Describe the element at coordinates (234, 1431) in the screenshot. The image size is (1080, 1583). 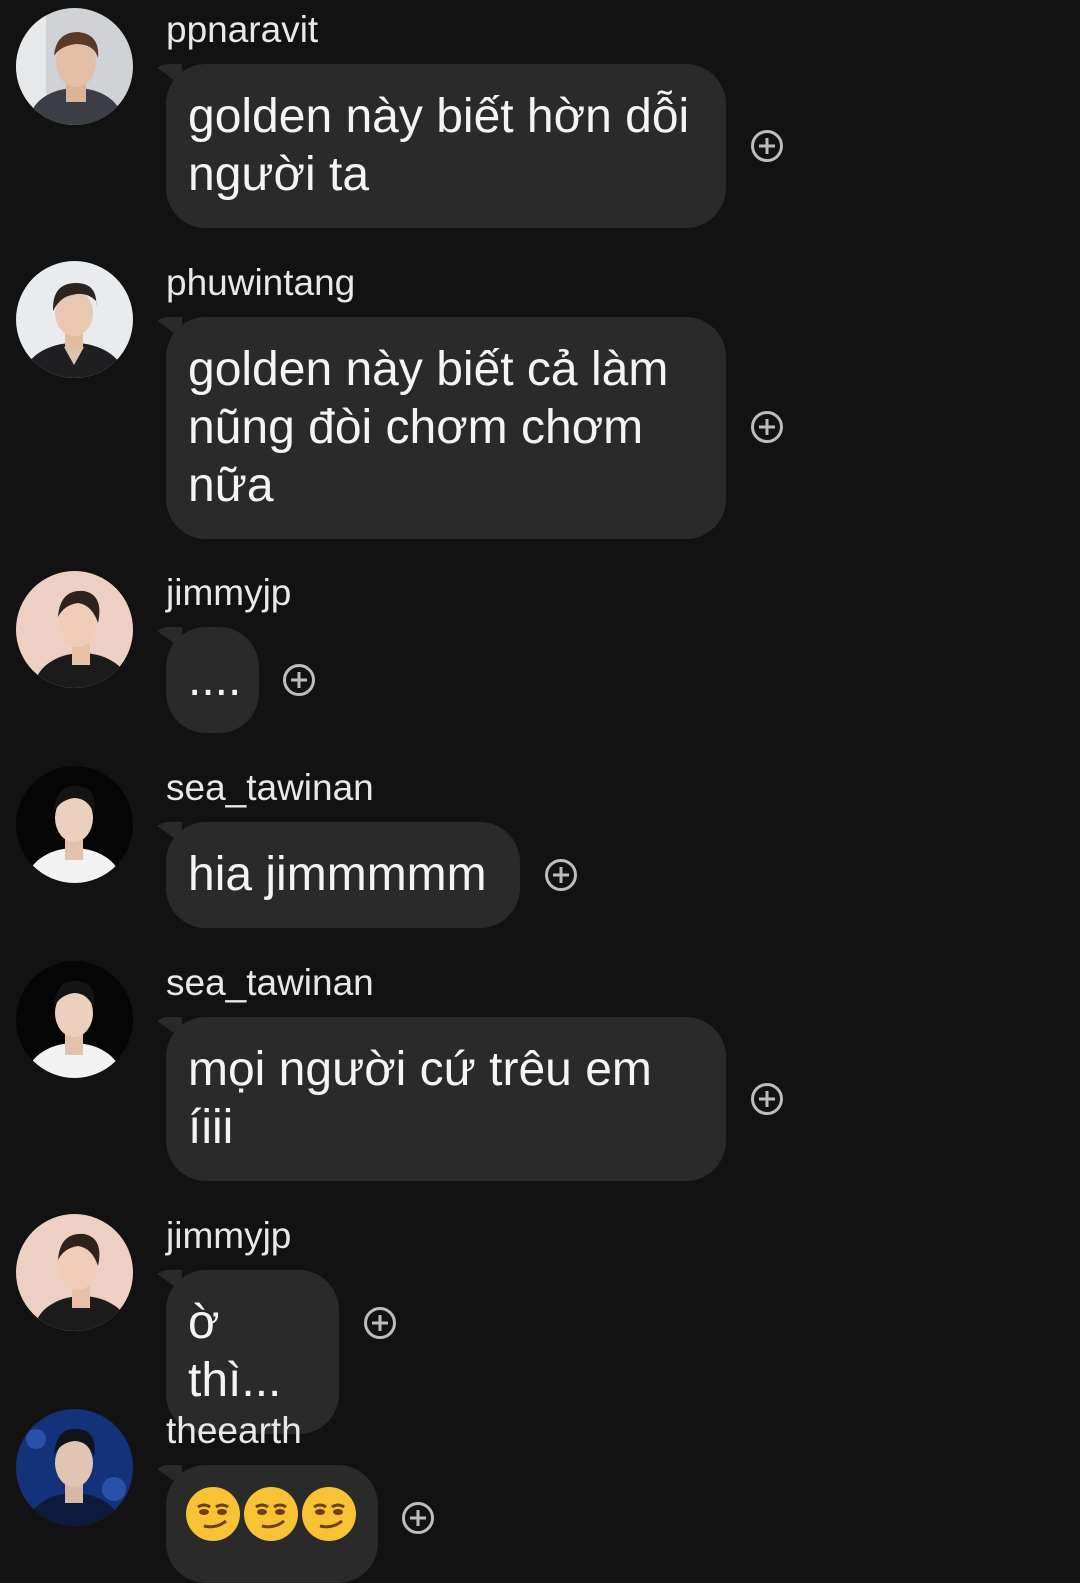
I see `username: theearth` at that location.